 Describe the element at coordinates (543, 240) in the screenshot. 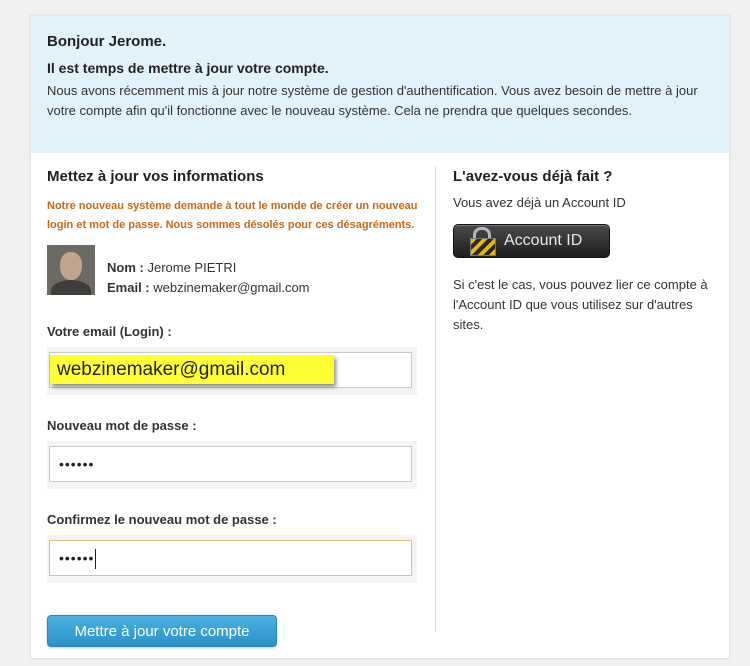

I see `account-id-button-label: Account ID` at that location.